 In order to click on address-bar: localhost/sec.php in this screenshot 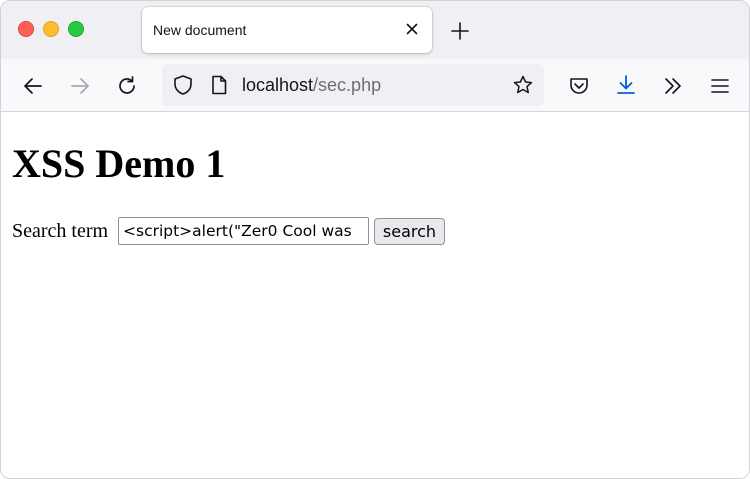, I will do `click(353, 85)`.